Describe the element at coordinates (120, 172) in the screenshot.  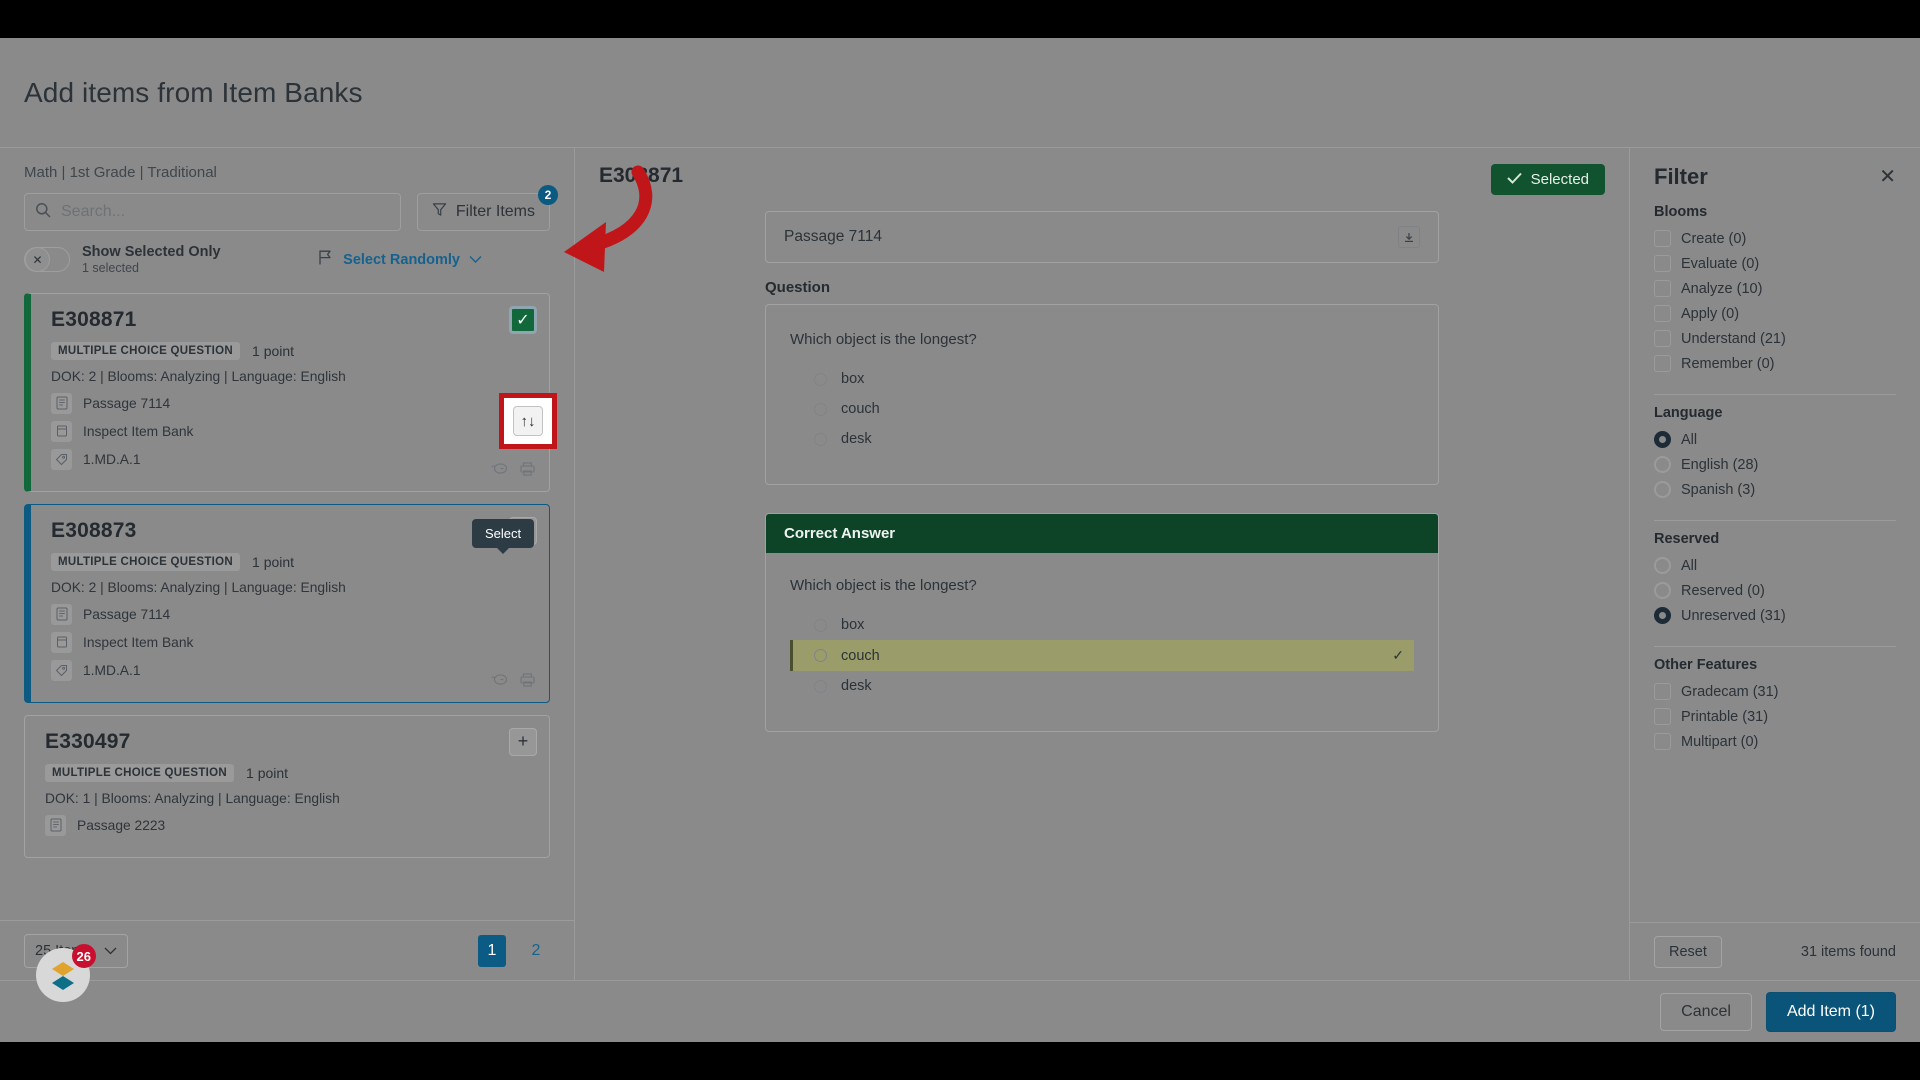
I see `breadcrumb: Math | 1st Grade | Traditional` at that location.